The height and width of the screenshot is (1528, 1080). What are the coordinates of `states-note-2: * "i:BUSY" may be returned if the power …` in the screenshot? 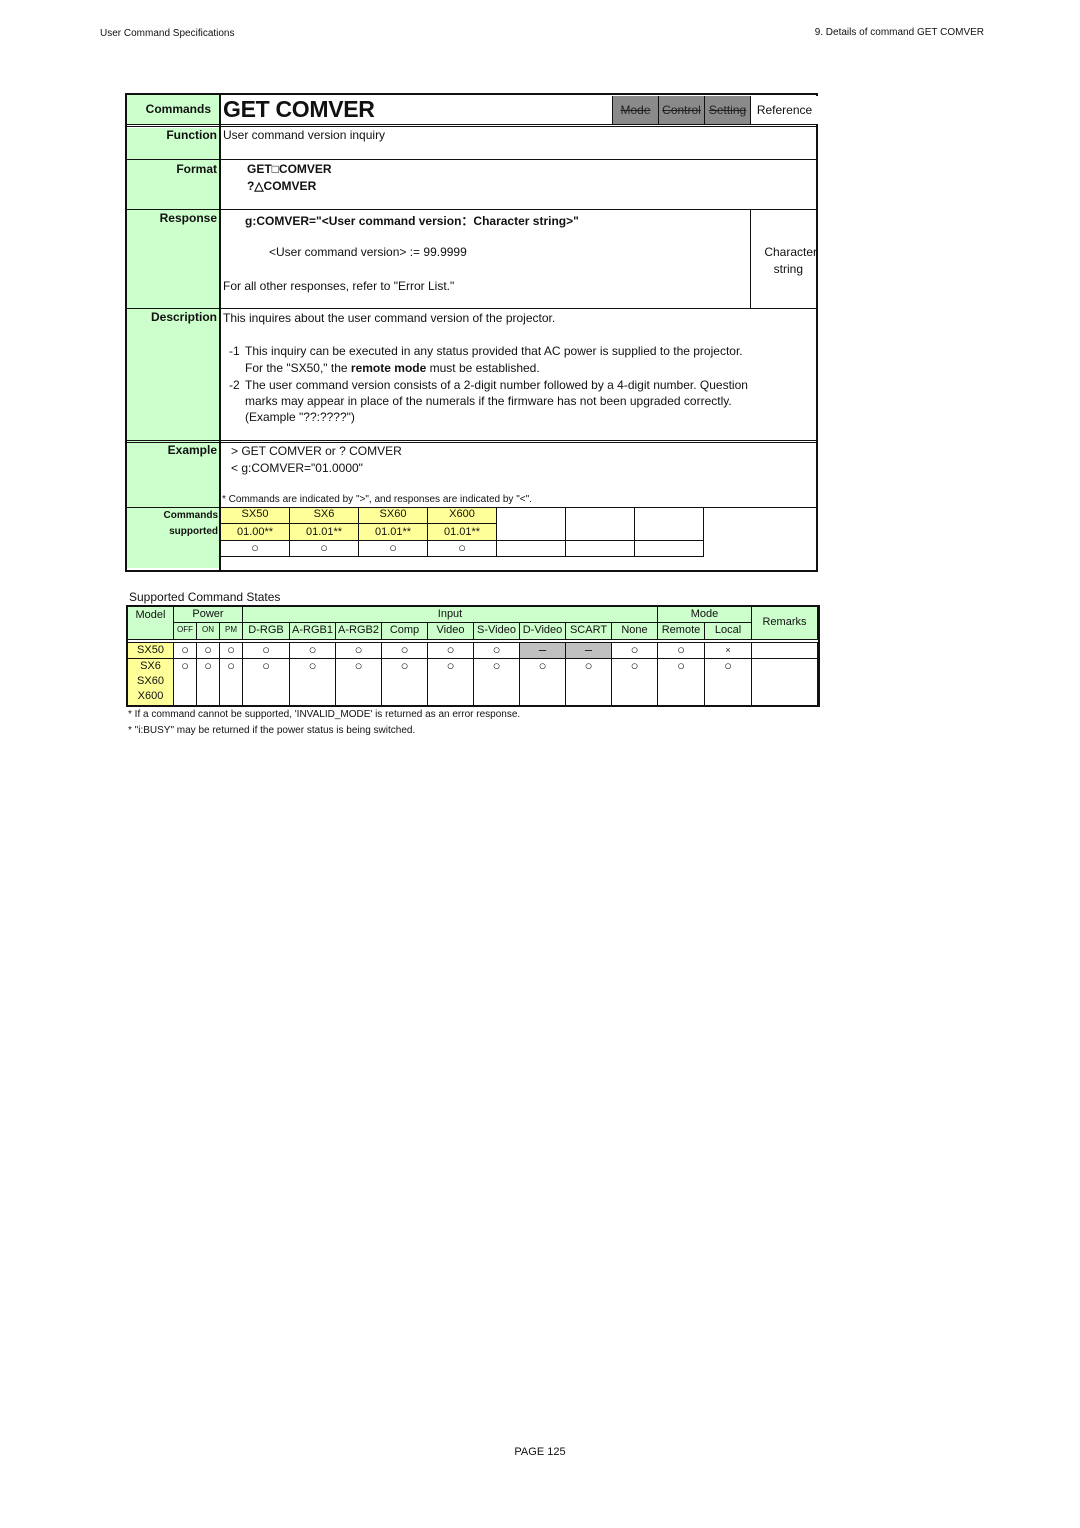 It's located at (272, 730).